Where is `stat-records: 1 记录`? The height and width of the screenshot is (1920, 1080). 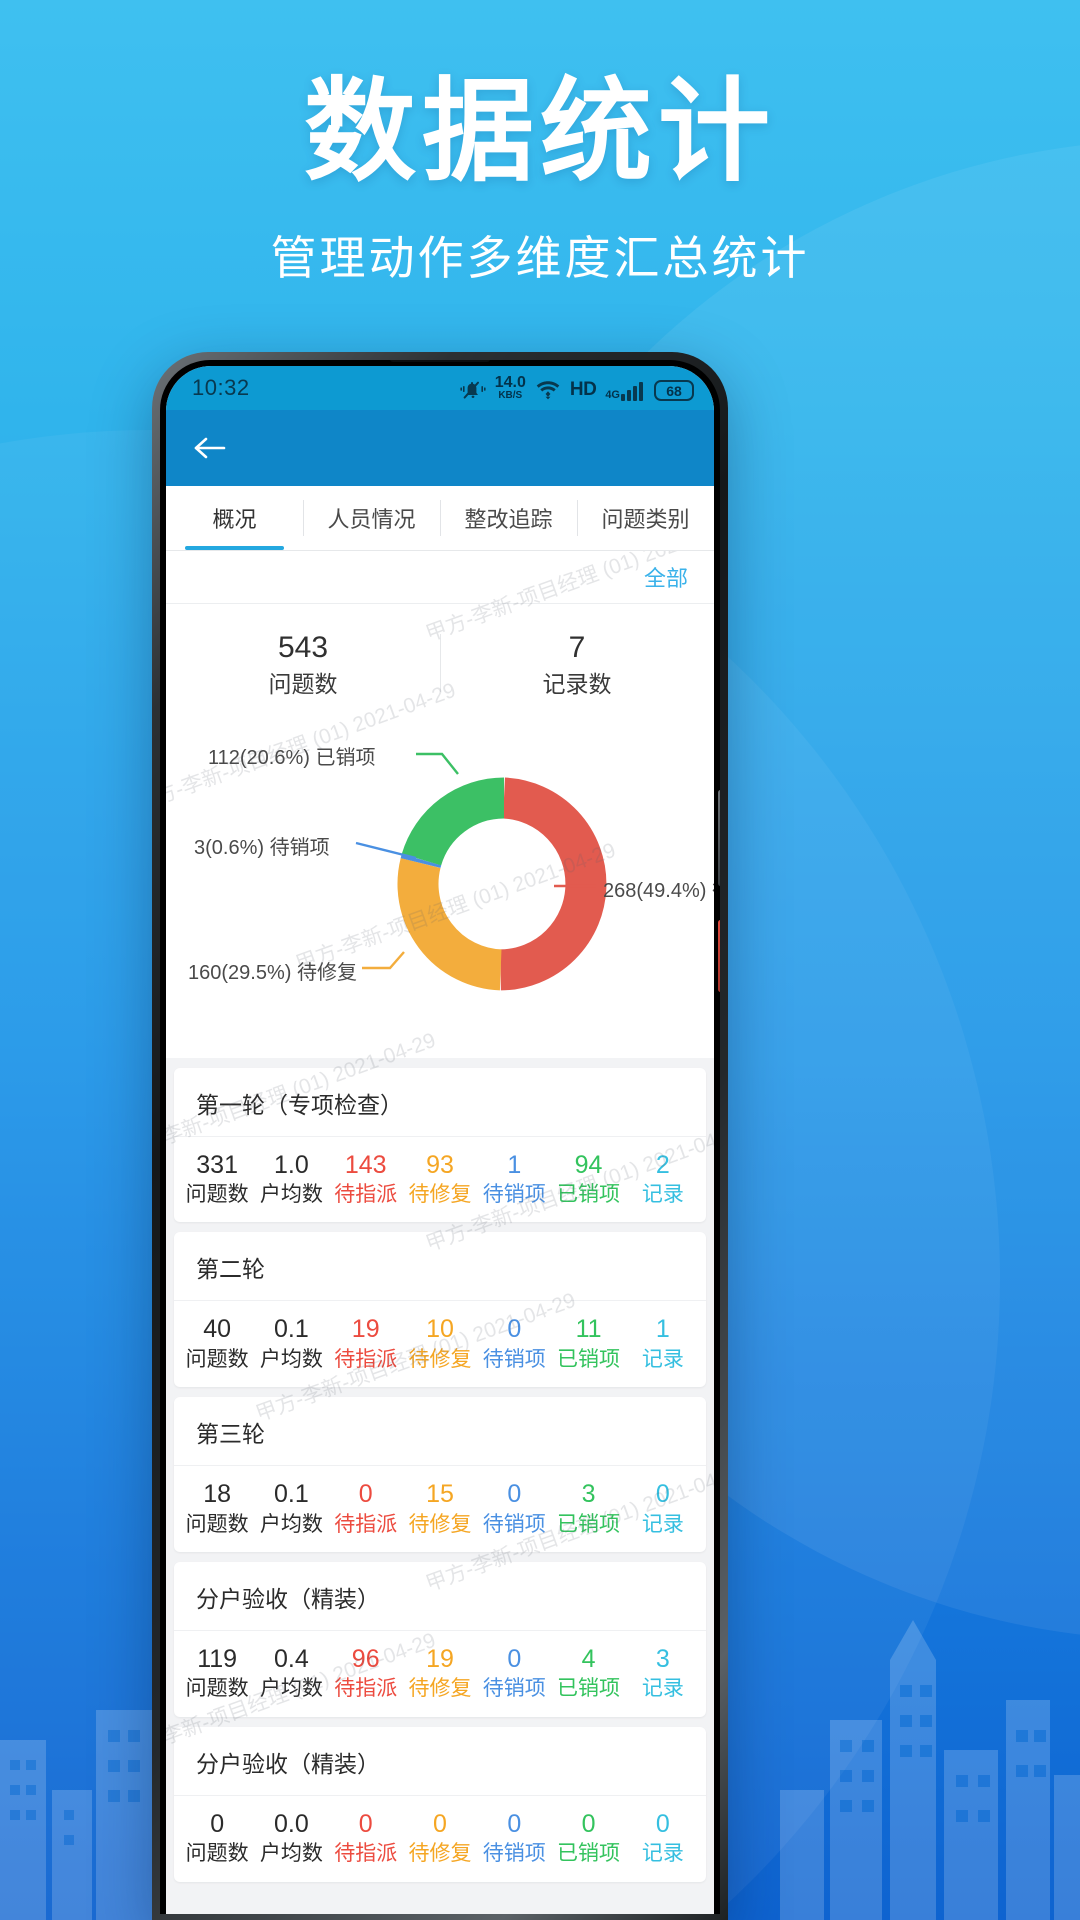 stat-records: 1 记录 is located at coordinates (663, 1343).